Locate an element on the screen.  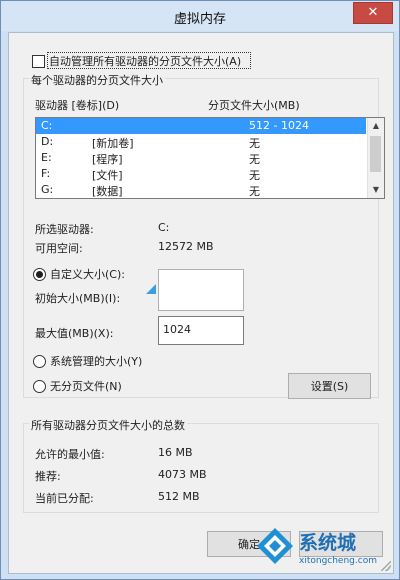
current-allocated-value: 512 MB is located at coordinates (179, 496).